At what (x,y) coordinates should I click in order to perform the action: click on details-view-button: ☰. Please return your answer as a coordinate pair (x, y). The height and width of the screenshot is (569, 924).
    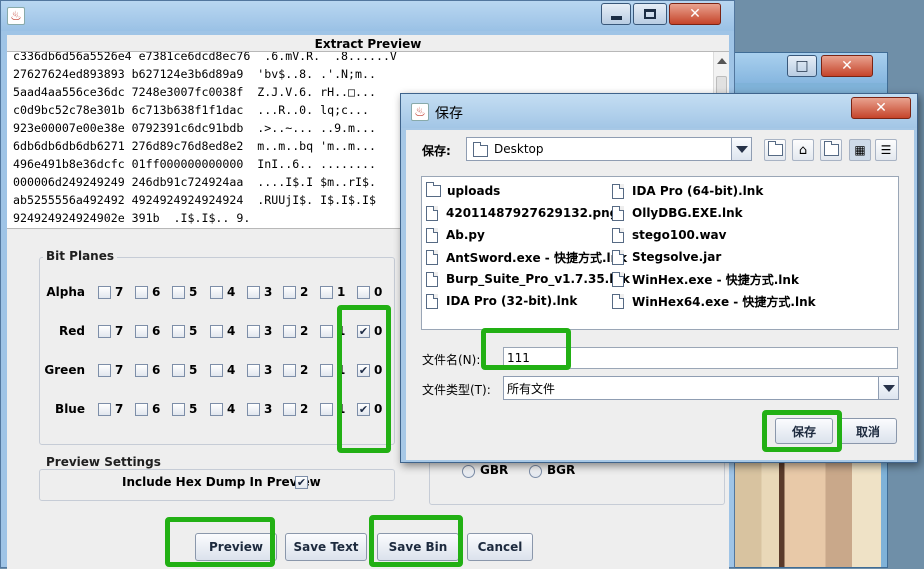
    Looking at the image, I should click on (886, 150).